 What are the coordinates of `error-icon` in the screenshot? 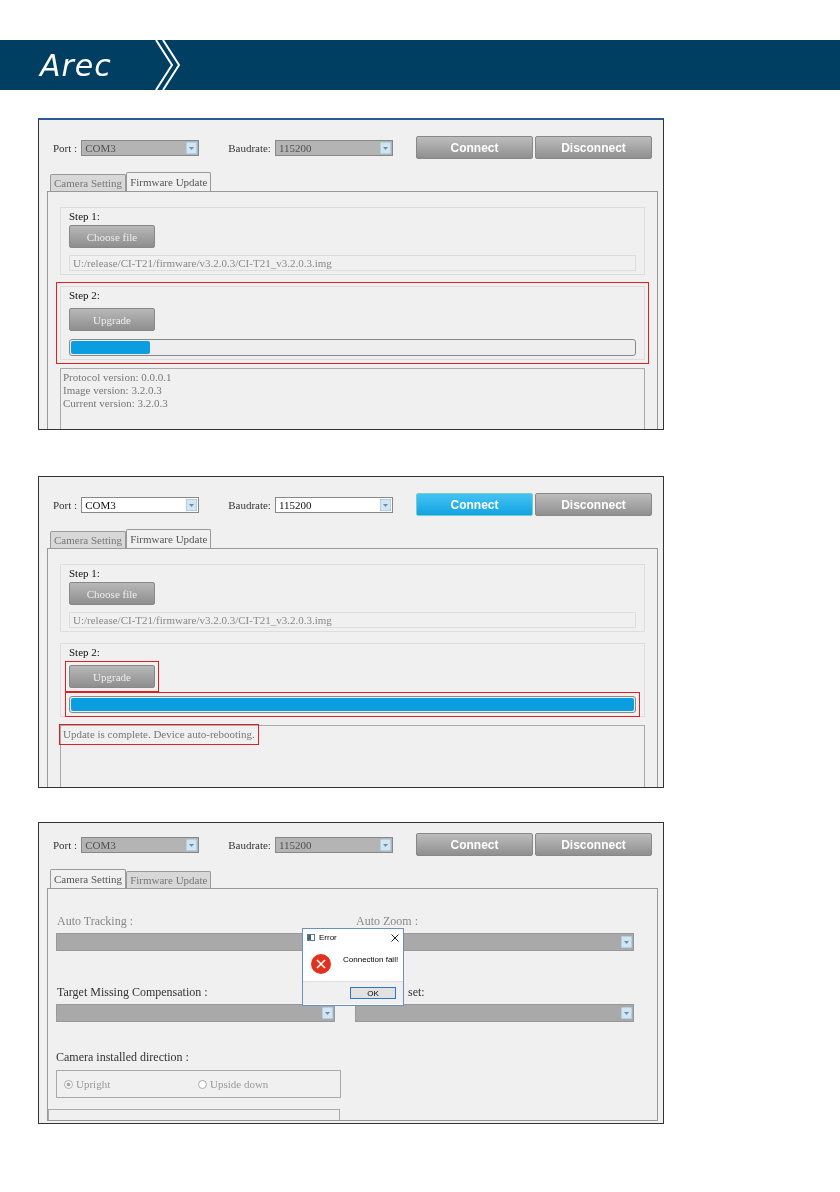 It's located at (321, 963).